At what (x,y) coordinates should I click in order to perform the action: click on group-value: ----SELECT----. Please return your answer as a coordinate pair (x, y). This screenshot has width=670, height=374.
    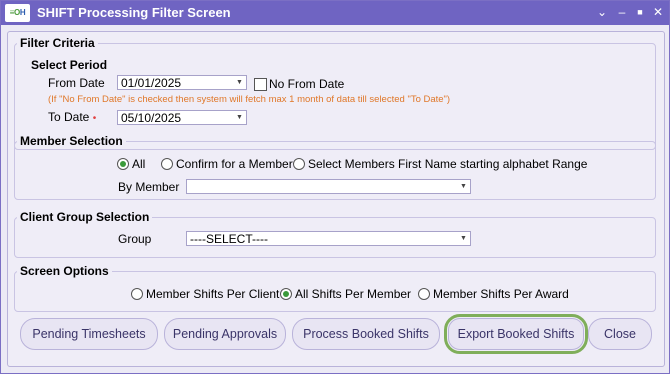
    Looking at the image, I should click on (229, 239).